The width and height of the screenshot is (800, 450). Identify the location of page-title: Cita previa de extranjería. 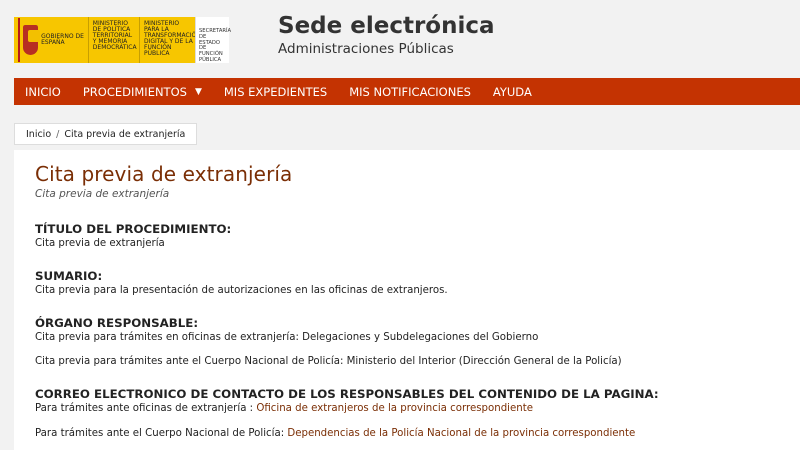
(164, 174).